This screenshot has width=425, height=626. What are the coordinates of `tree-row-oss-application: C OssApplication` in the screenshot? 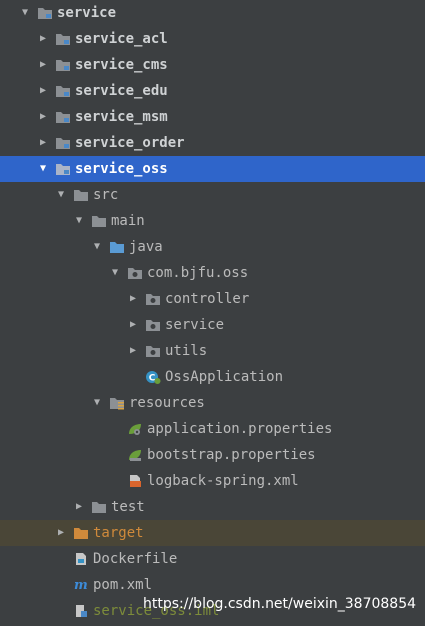 It's located at (212, 377).